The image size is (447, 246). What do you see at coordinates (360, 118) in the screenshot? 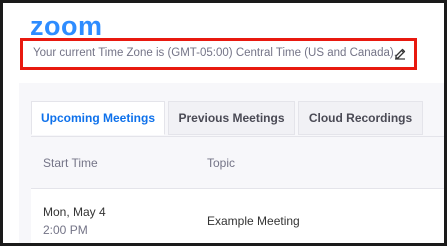
I see `tab-cloud-recordings: Cloud Recordings` at bounding box center [360, 118].